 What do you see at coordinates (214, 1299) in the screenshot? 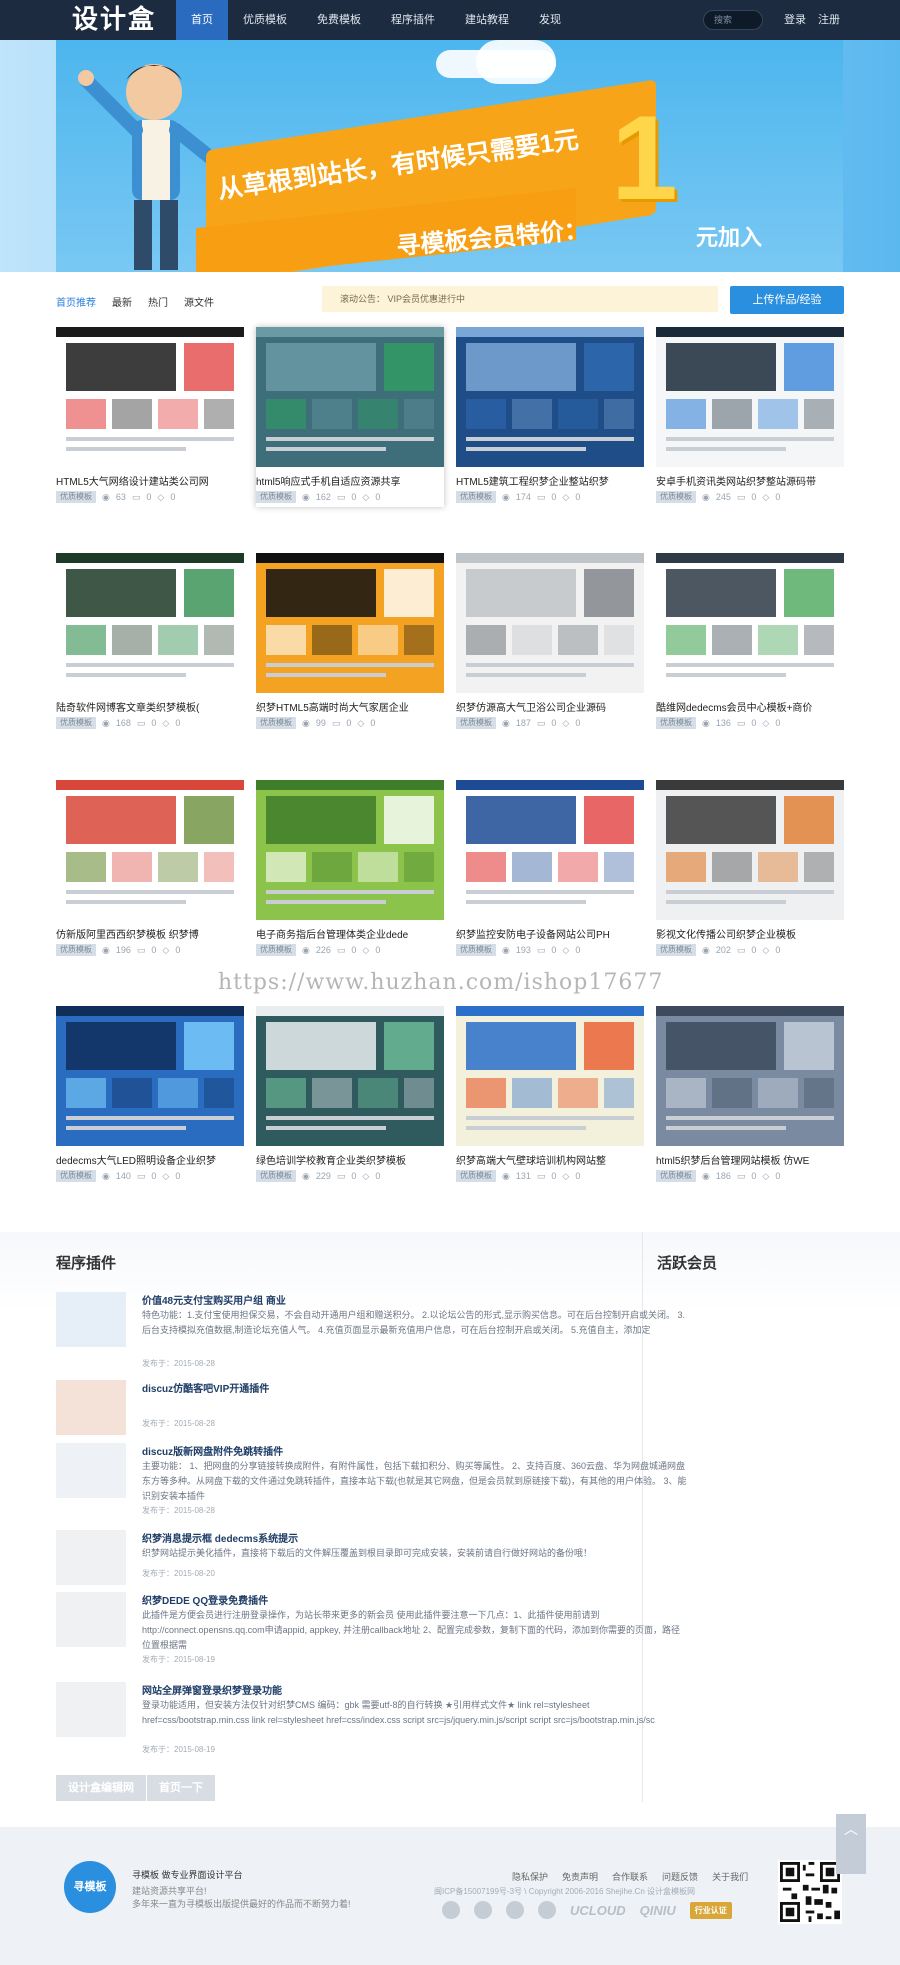
I see `plugin-title: 价值48元支付宝购买用户组 商业` at bounding box center [214, 1299].